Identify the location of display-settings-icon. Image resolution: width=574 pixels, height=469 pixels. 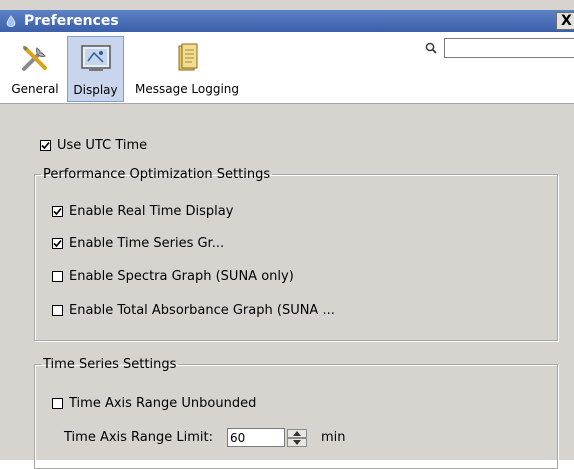
(96, 59).